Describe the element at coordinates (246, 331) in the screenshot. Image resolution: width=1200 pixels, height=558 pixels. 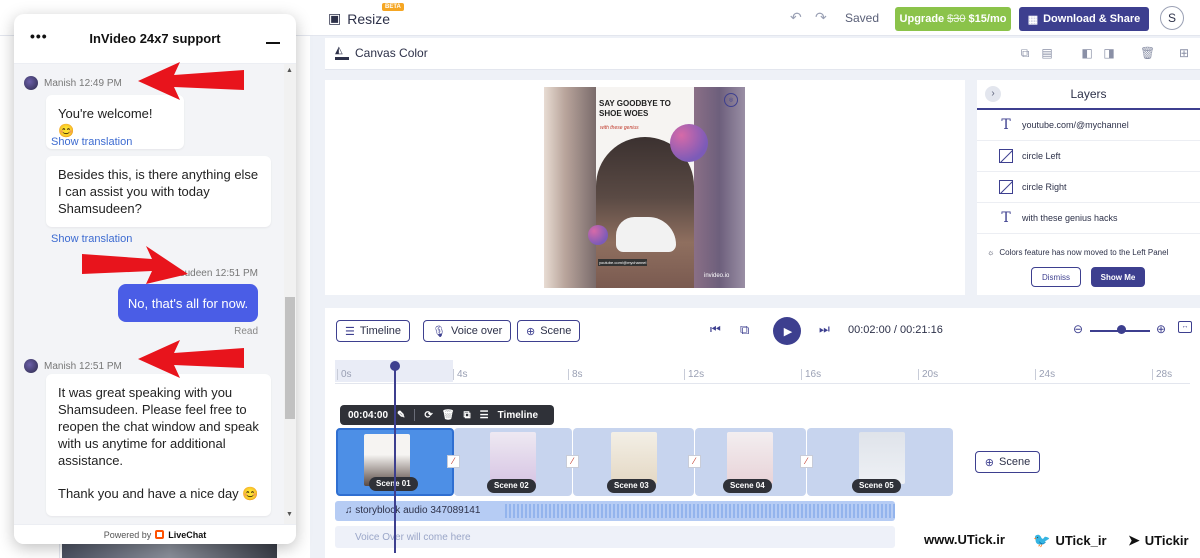
I see `read-receipt: Read` at that location.